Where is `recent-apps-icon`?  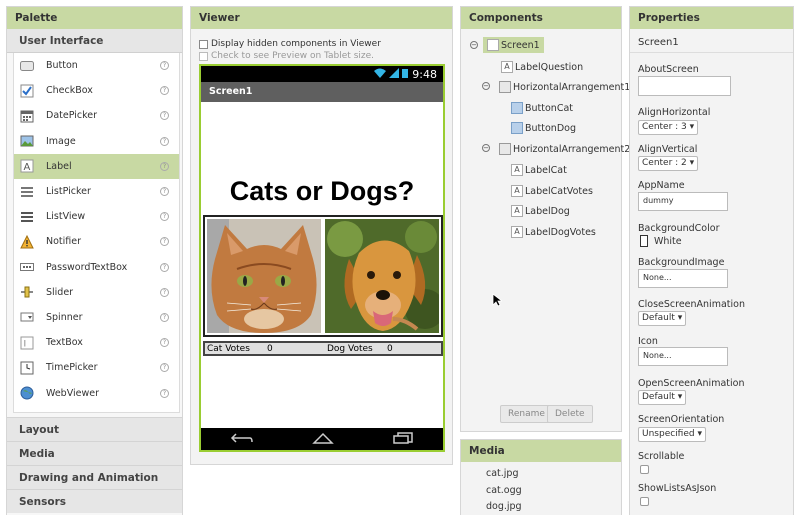 recent-apps-icon is located at coordinates (403, 439).